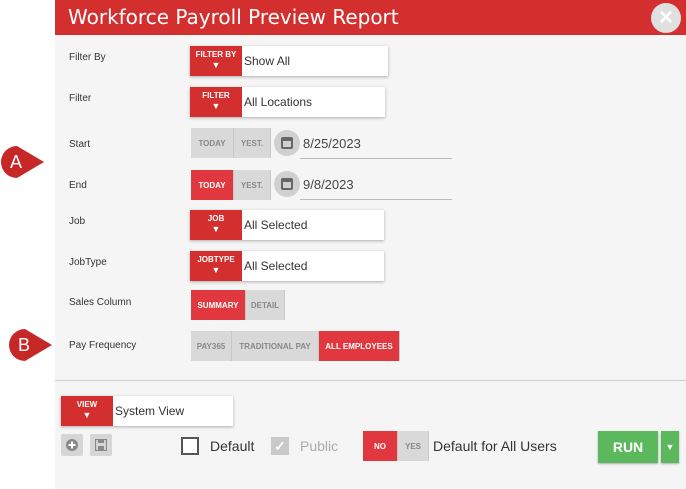 Image resolution: width=686 pixels, height=489 pixels. Describe the element at coordinates (190, 446) in the screenshot. I see `default-checkbox` at that location.